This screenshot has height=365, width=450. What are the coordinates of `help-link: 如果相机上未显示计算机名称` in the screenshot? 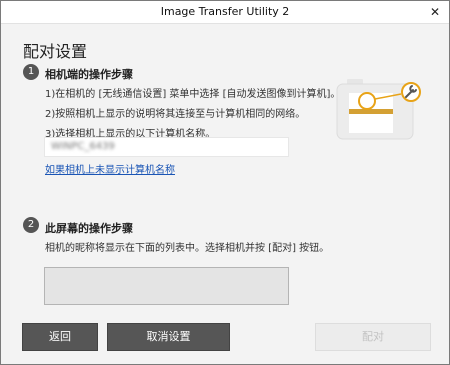 It's located at (110, 168).